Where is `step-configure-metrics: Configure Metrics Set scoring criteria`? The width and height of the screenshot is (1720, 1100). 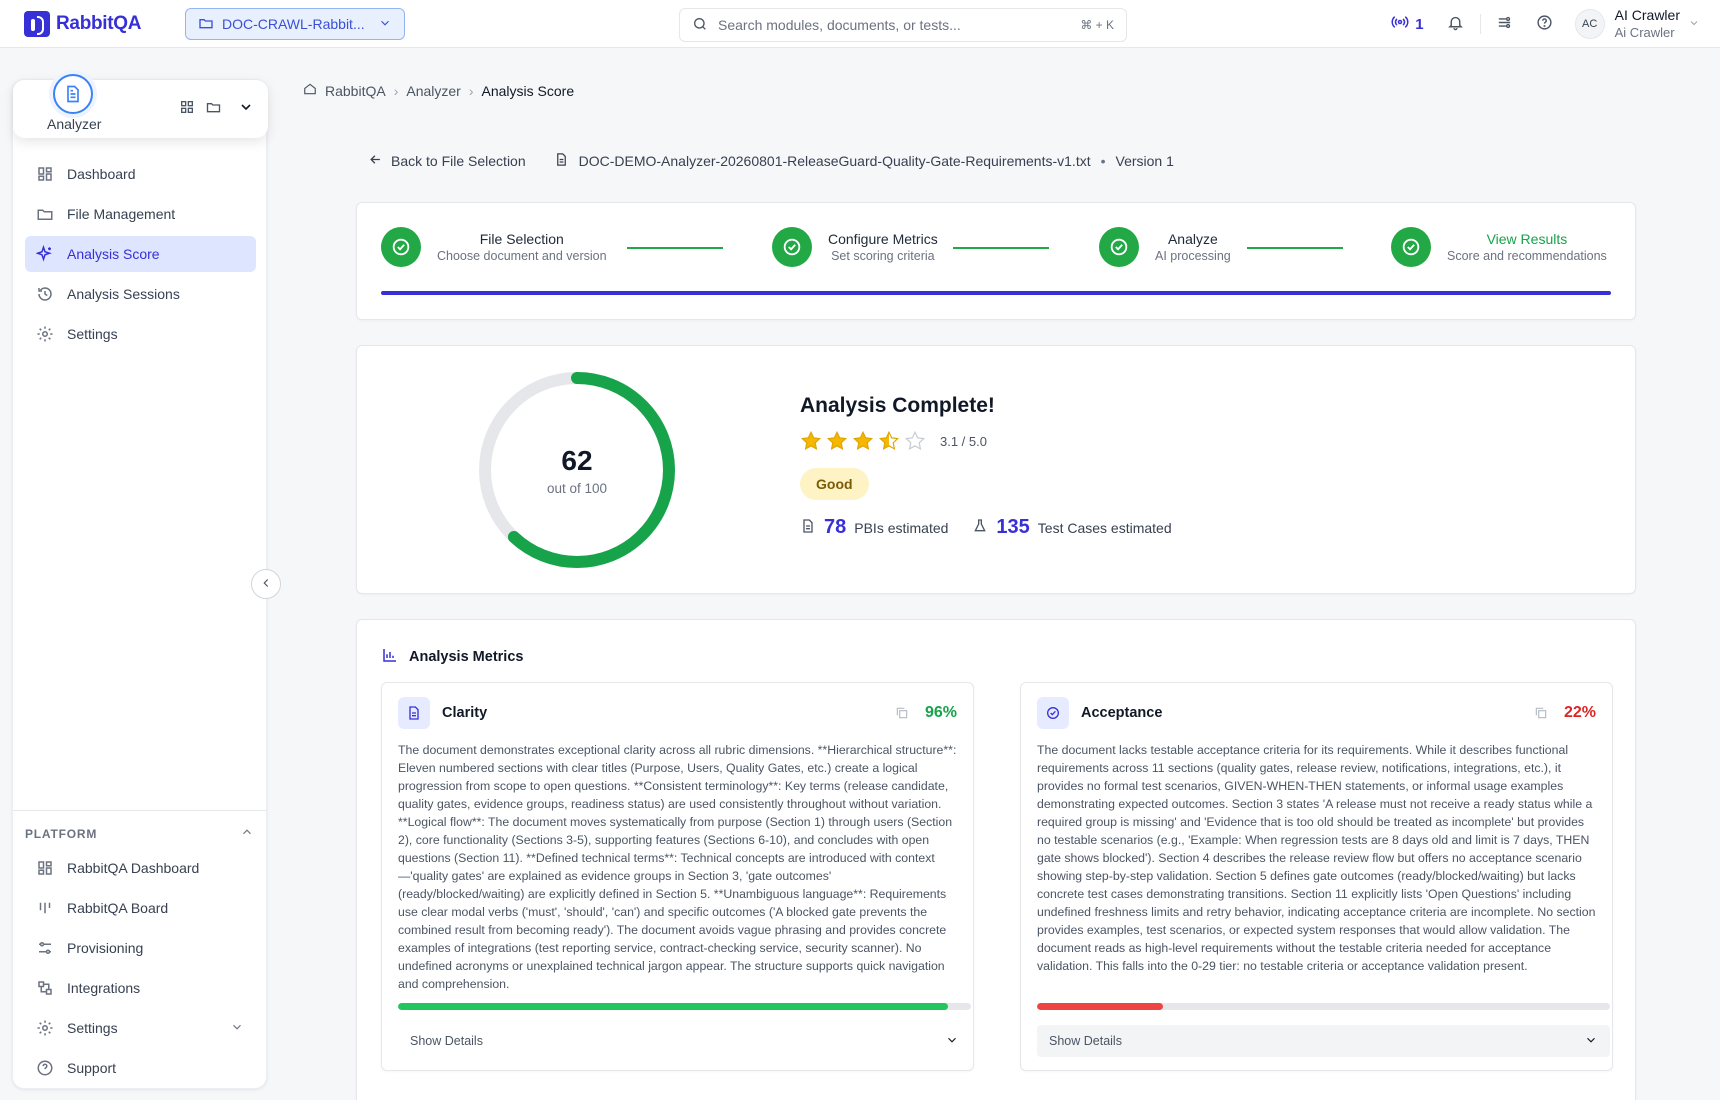 step-configure-metrics: Configure Metrics Set scoring criteria is located at coordinates (855, 247).